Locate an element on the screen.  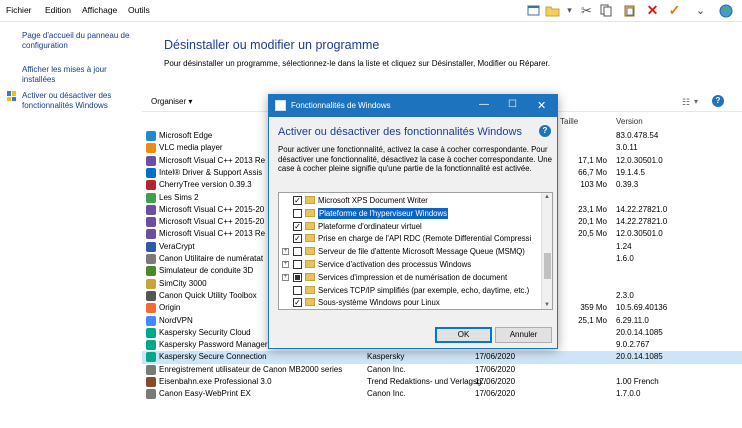
program-name: Microsoft Visual C++ 2015-20 is located at coordinates (212, 209).